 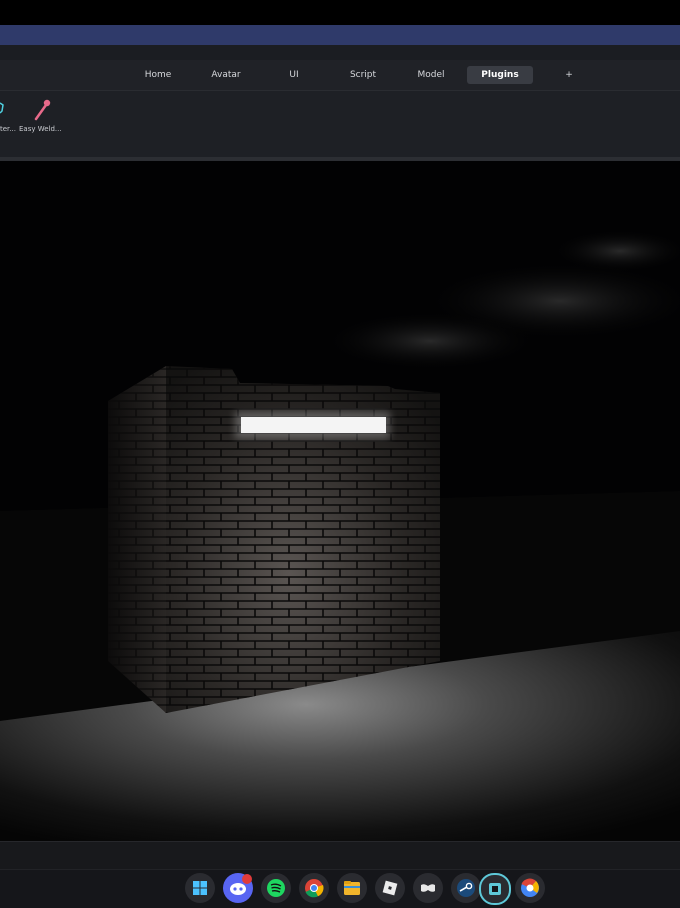 I want to click on roblox-studio-icon, so click(x=495, y=889).